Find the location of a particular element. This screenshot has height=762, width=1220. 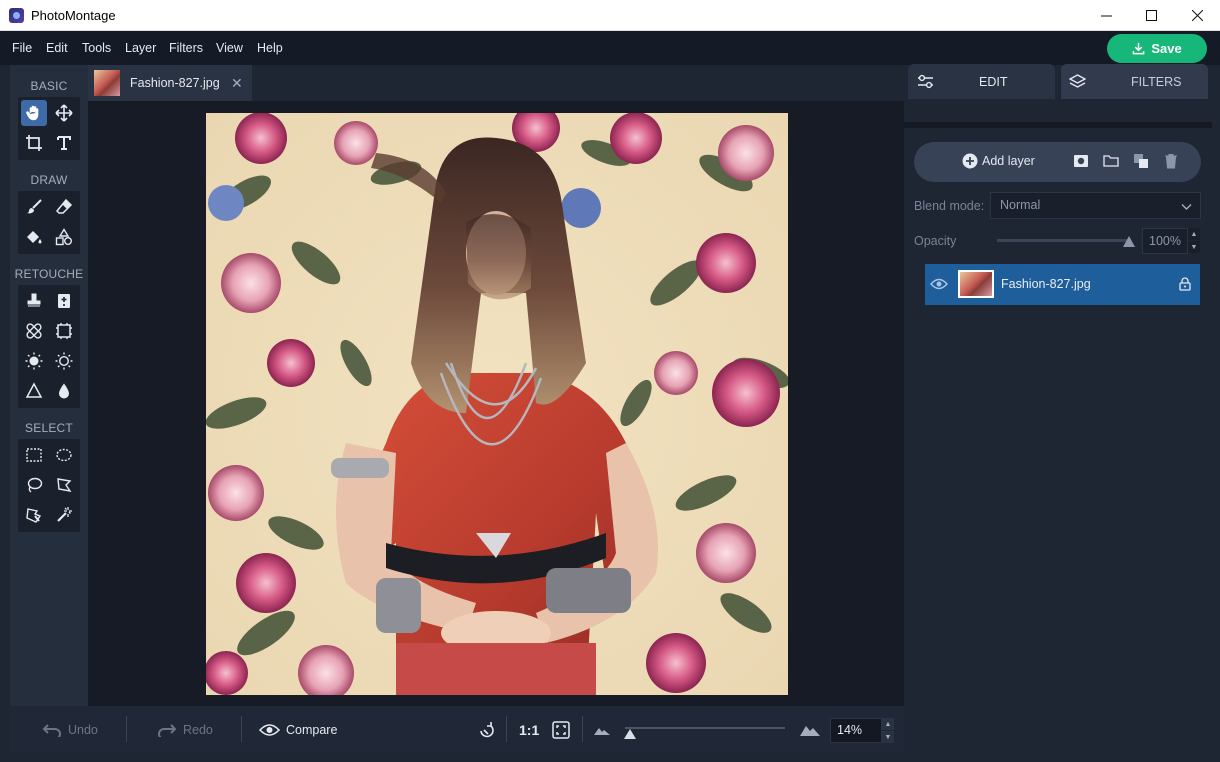

rectangle-select-button is located at coordinates (34, 455).